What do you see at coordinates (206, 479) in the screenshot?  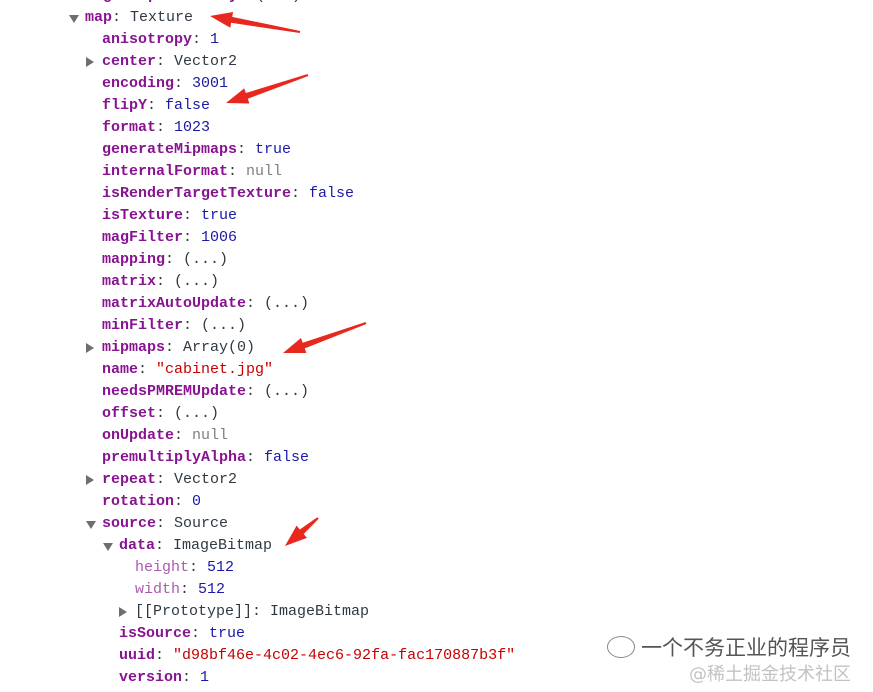 I see `property-value: Vector2` at bounding box center [206, 479].